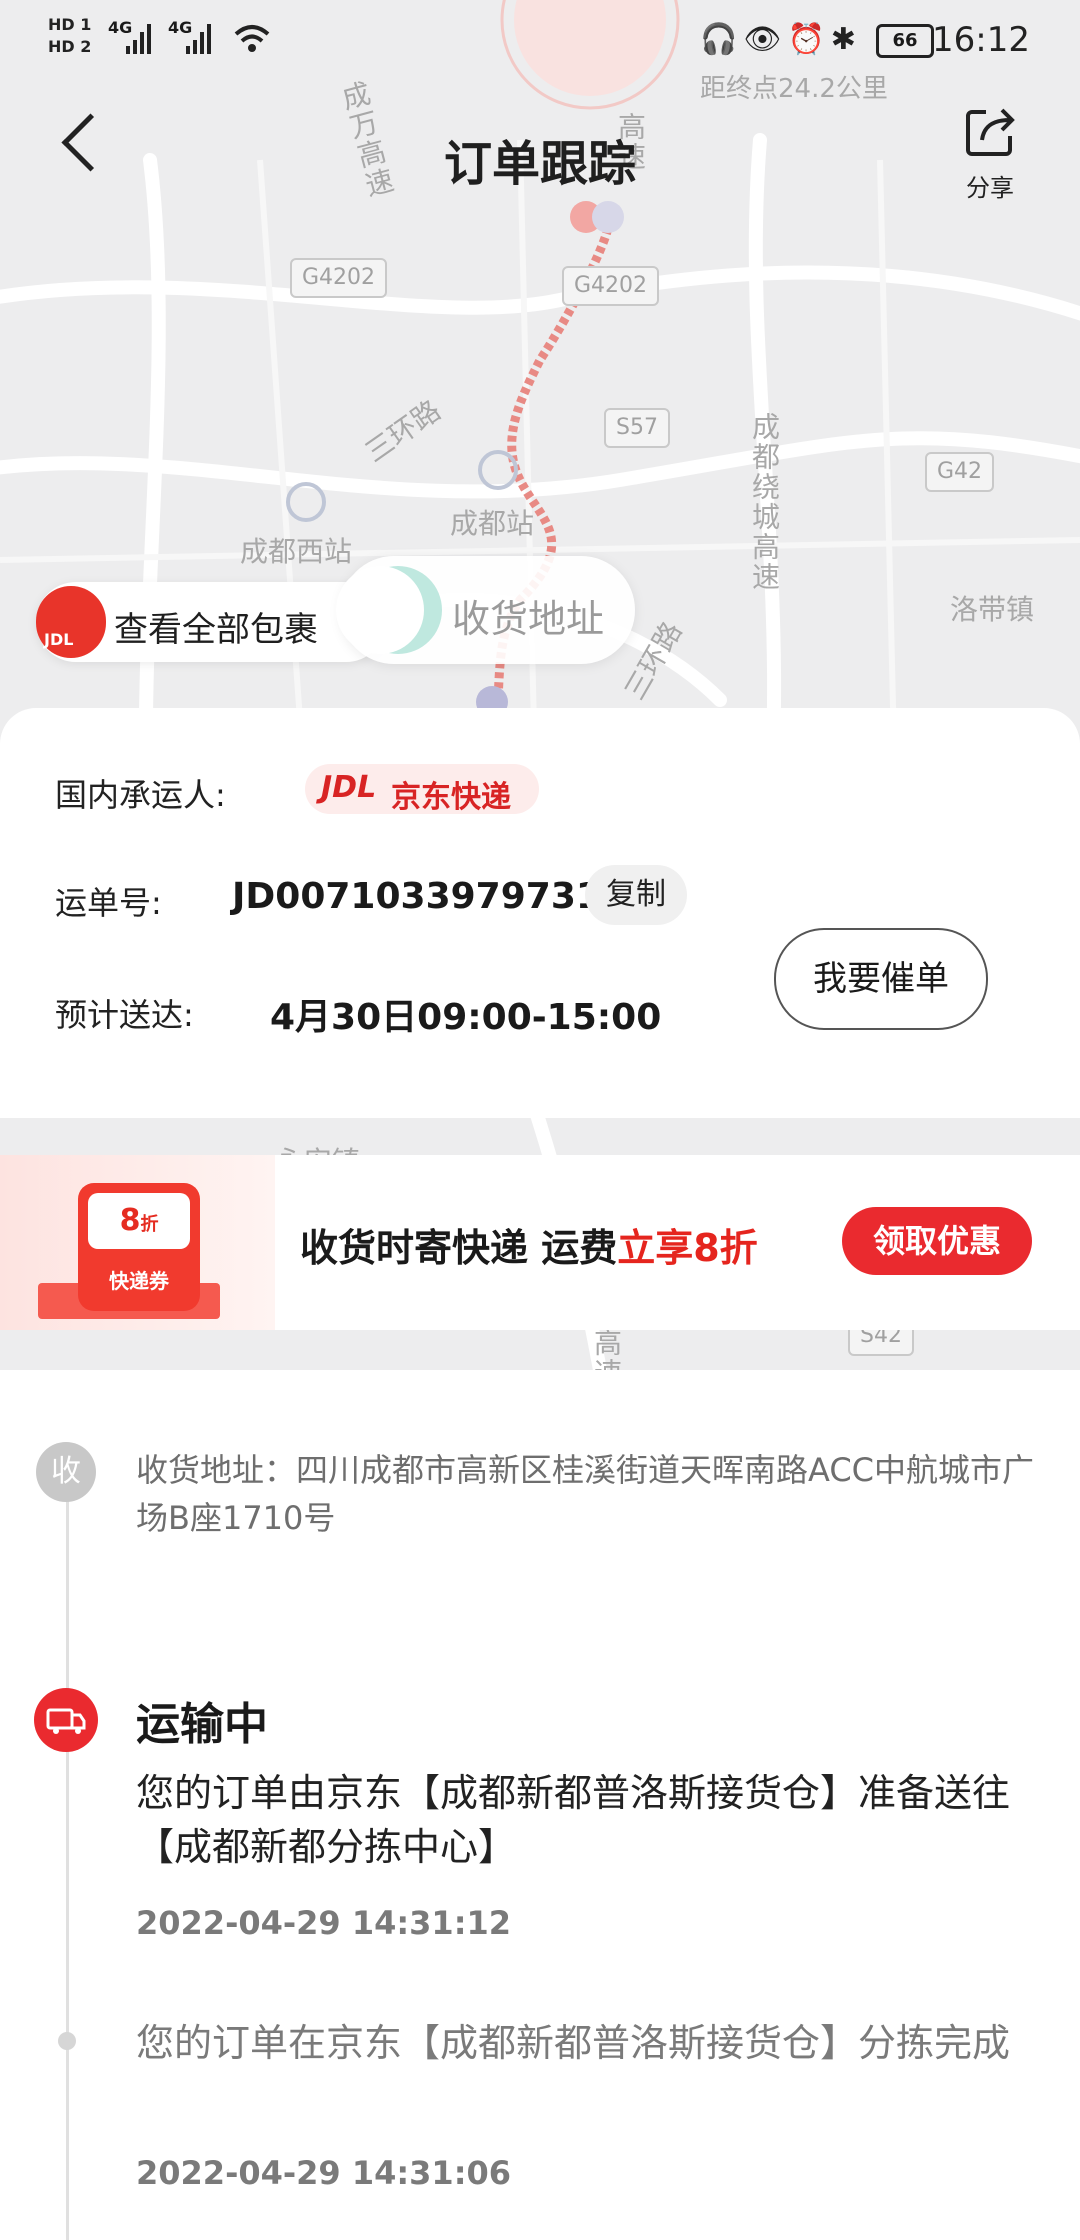  I want to click on eta-label: 预计送达:, so click(124, 1015).